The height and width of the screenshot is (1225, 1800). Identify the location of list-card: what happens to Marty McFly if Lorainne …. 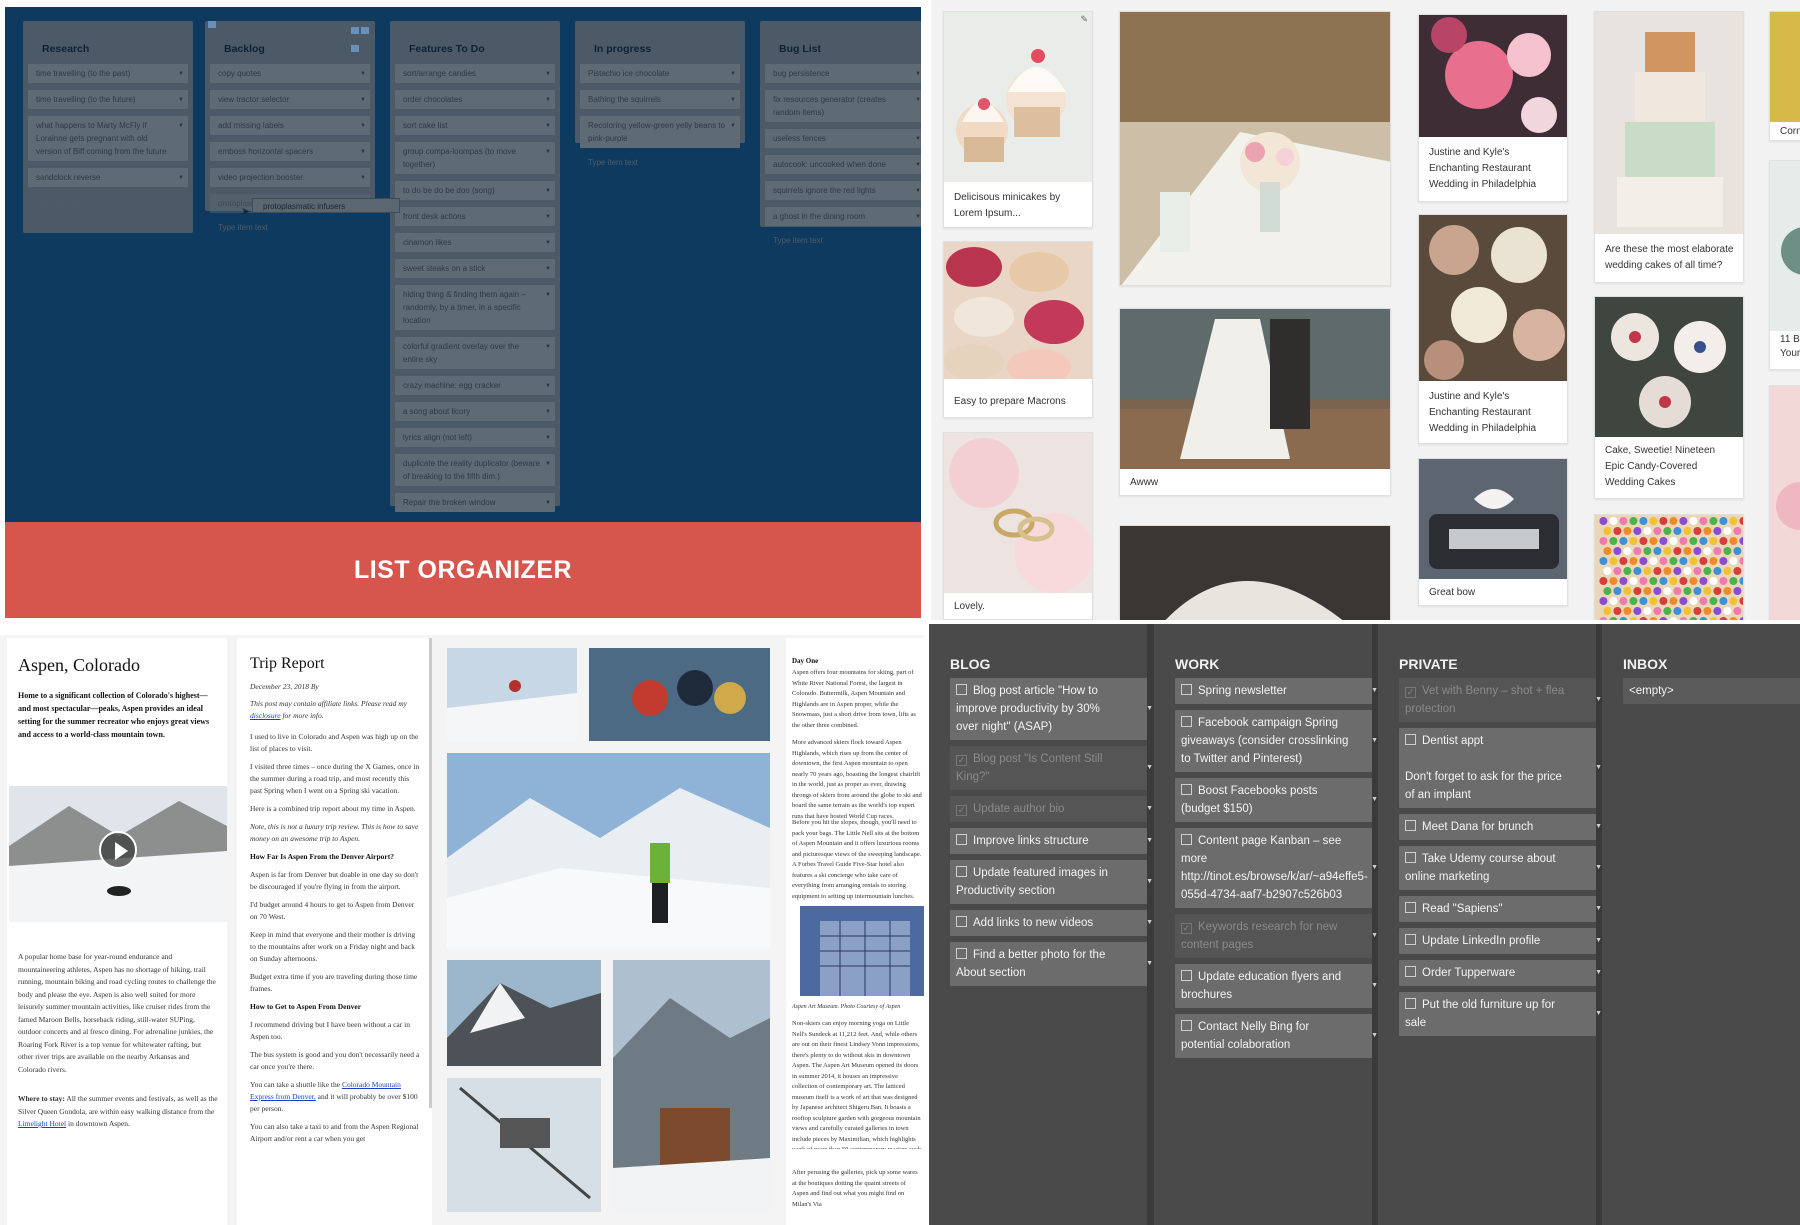
(108, 138).